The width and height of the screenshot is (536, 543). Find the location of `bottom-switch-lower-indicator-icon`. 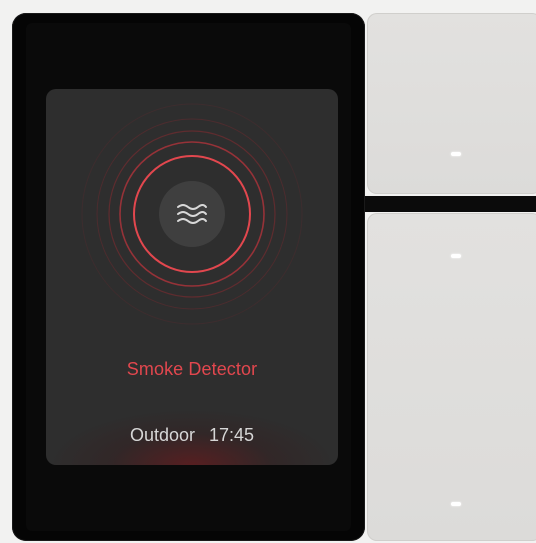

bottom-switch-lower-indicator-icon is located at coordinates (456, 504).